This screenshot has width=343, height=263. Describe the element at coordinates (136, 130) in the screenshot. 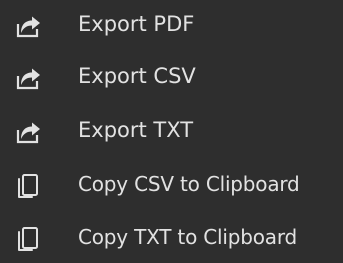

I see `menu-item-label: Export TXT` at that location.